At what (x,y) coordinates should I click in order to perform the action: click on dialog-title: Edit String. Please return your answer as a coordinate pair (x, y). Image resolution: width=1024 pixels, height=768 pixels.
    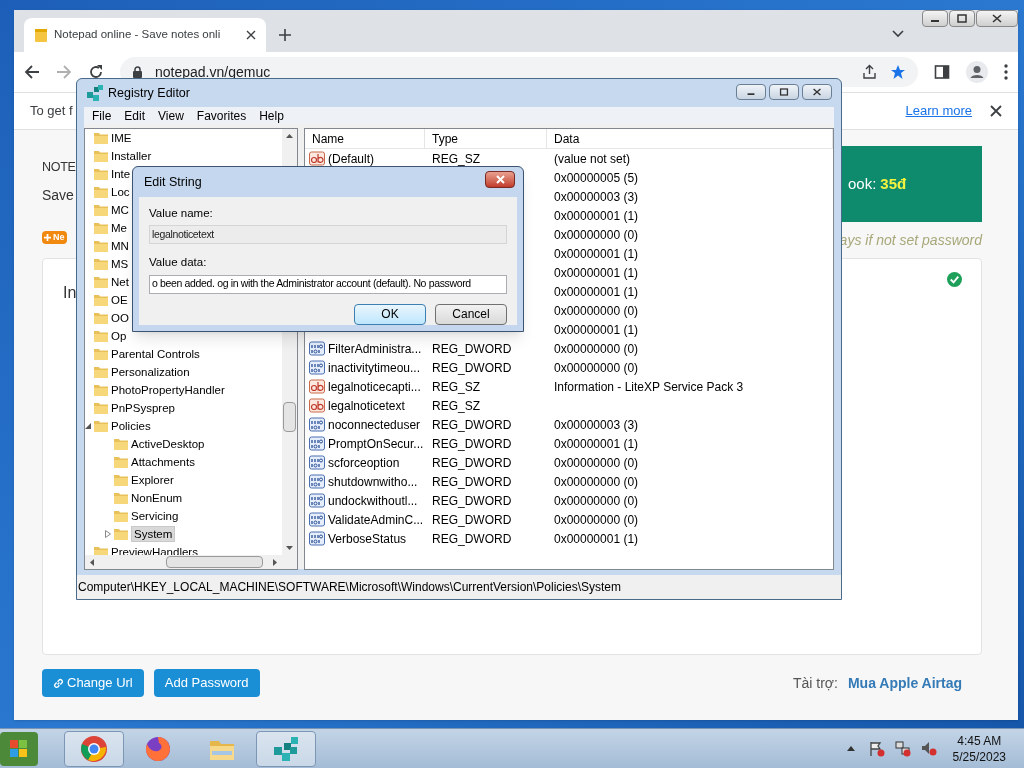
    Looking at the image, I should click on (173, 182).